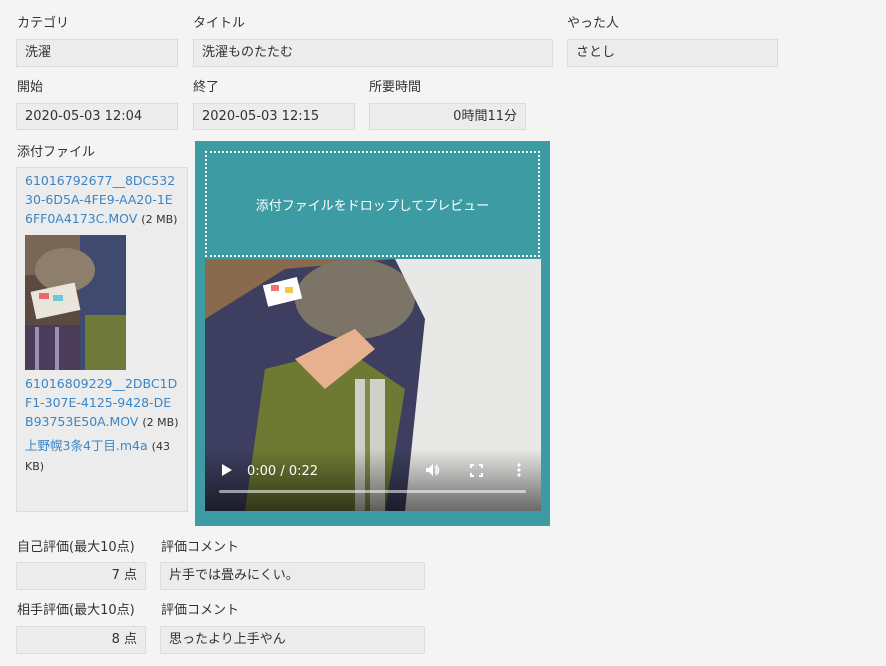  I want to click on drop-zone: 添付ファイルをドロップしてプレビュー, so click(372, 204).